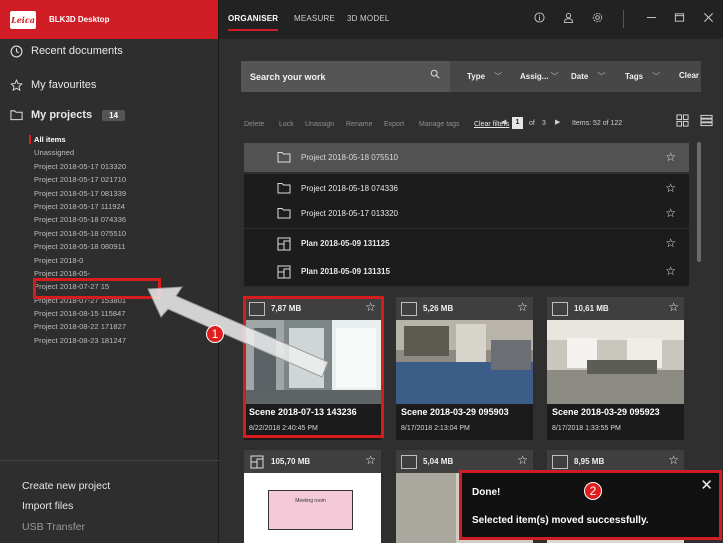  What do you see at coordinates (109, 340) in the screenshot?
I see `project-list-item: Project 2018-08-23 181247` at bounding box center [109, 340].